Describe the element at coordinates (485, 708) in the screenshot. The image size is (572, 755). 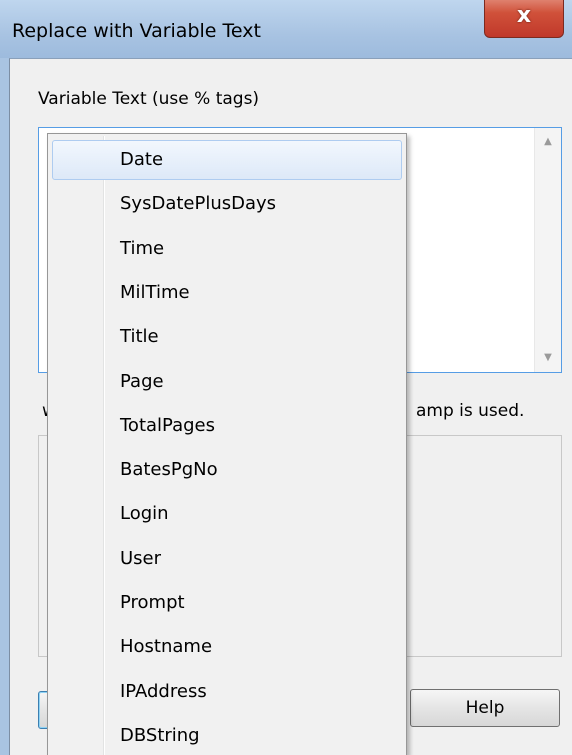
I see `help-button: Help` at that location.